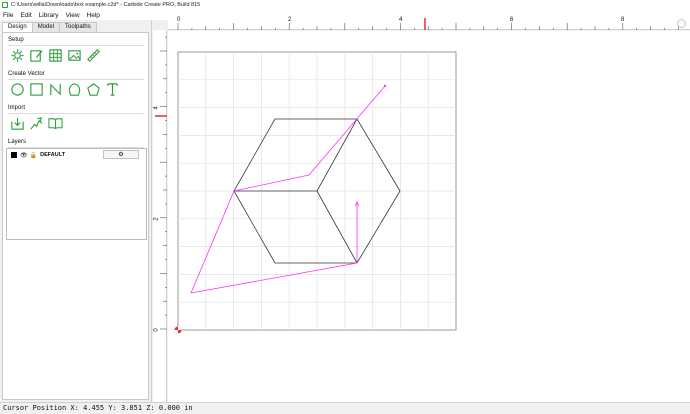 The height and width of the screenshot is (414, 690). I want to click on menu-library: Library, so click(49, 15).